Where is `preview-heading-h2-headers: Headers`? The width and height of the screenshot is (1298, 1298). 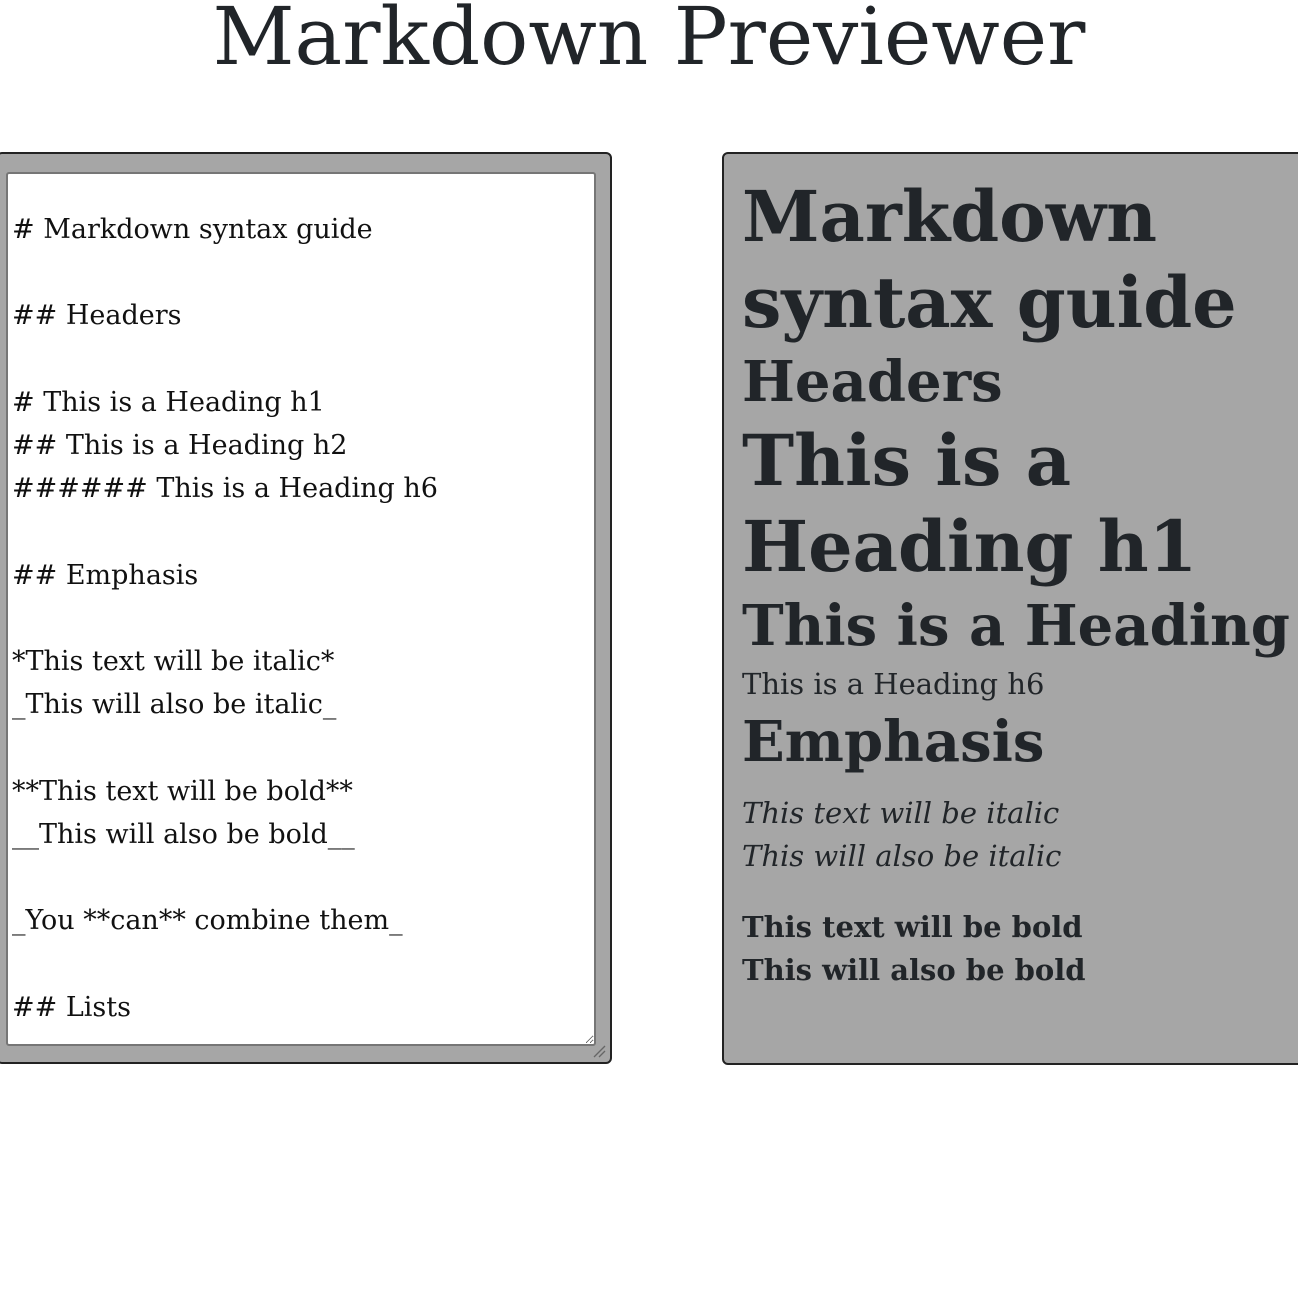
preview-heading-h2-headers: Headers is located at coordinates (872, 382).